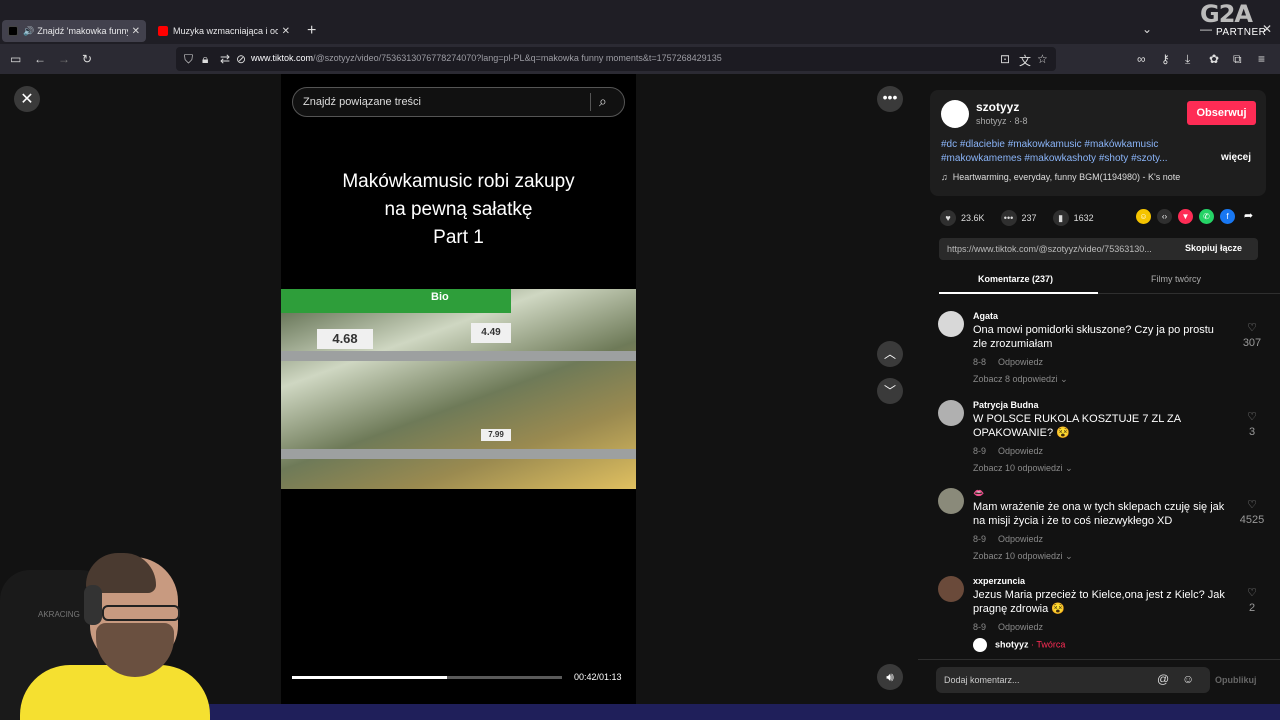 This screenshot has width=1280, height=720. Describe the element at coordinates (64, 59) in the screenshot. I see `forward-icon: →` at that location.